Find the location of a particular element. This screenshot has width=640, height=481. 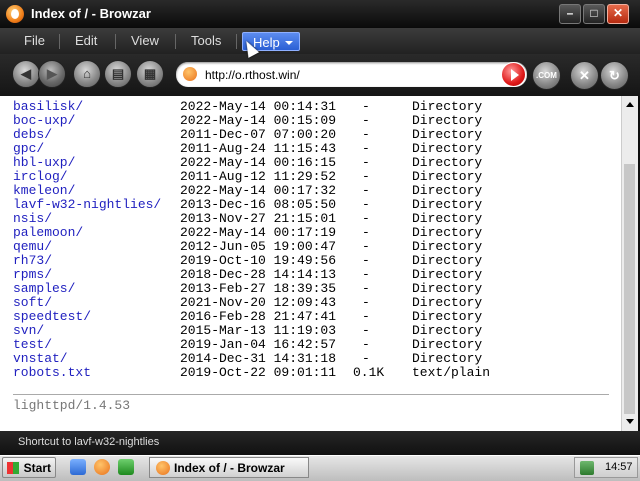

file-link: lavf-w32-nightlies/ is located at coordinates (87, 204).